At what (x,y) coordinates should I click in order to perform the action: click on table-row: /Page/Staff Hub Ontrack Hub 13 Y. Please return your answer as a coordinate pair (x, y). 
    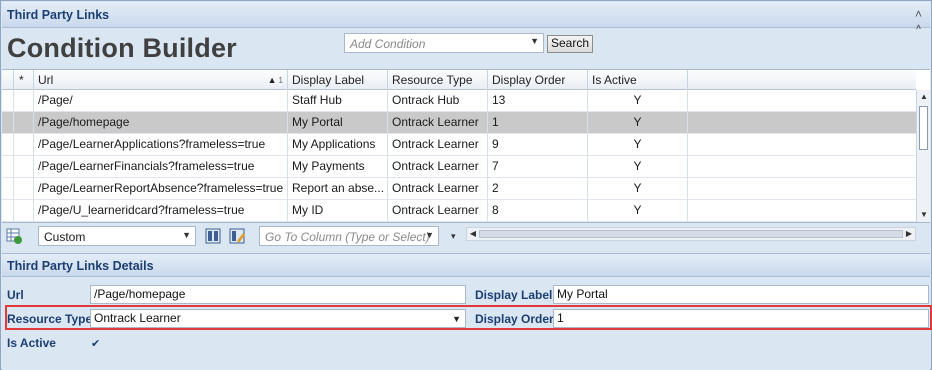
    Looking at the image, I should click on (459, 101).